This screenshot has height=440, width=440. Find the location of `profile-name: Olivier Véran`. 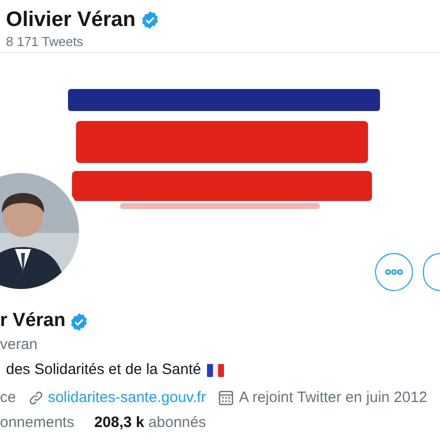

profile-name: Olivier Véran is located at coordinates (71, 20).